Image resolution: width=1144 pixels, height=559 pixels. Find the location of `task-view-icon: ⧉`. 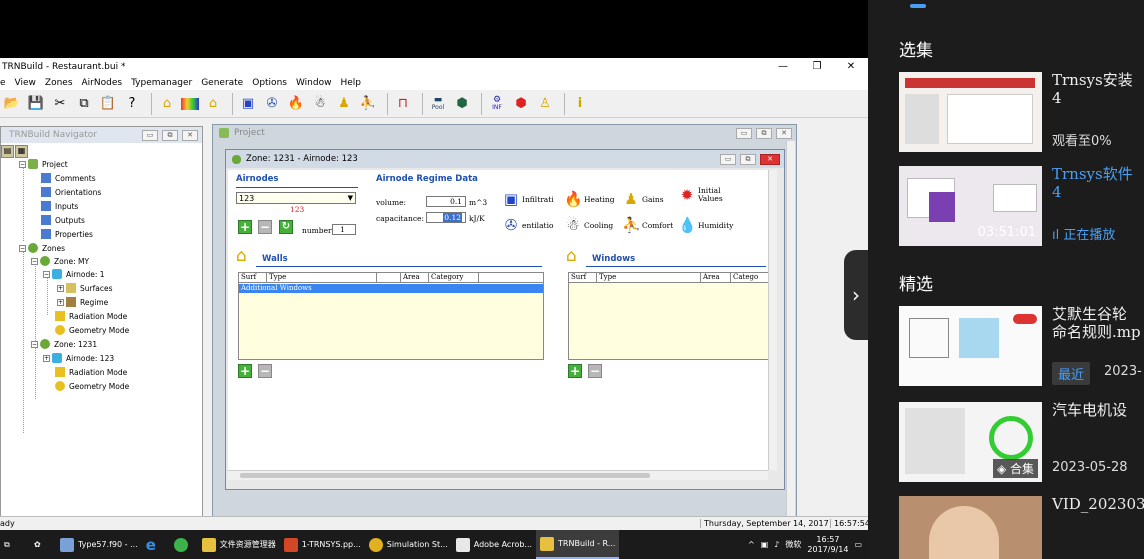

task-view-icon: ⧉ is located at coordinates (15, 544).